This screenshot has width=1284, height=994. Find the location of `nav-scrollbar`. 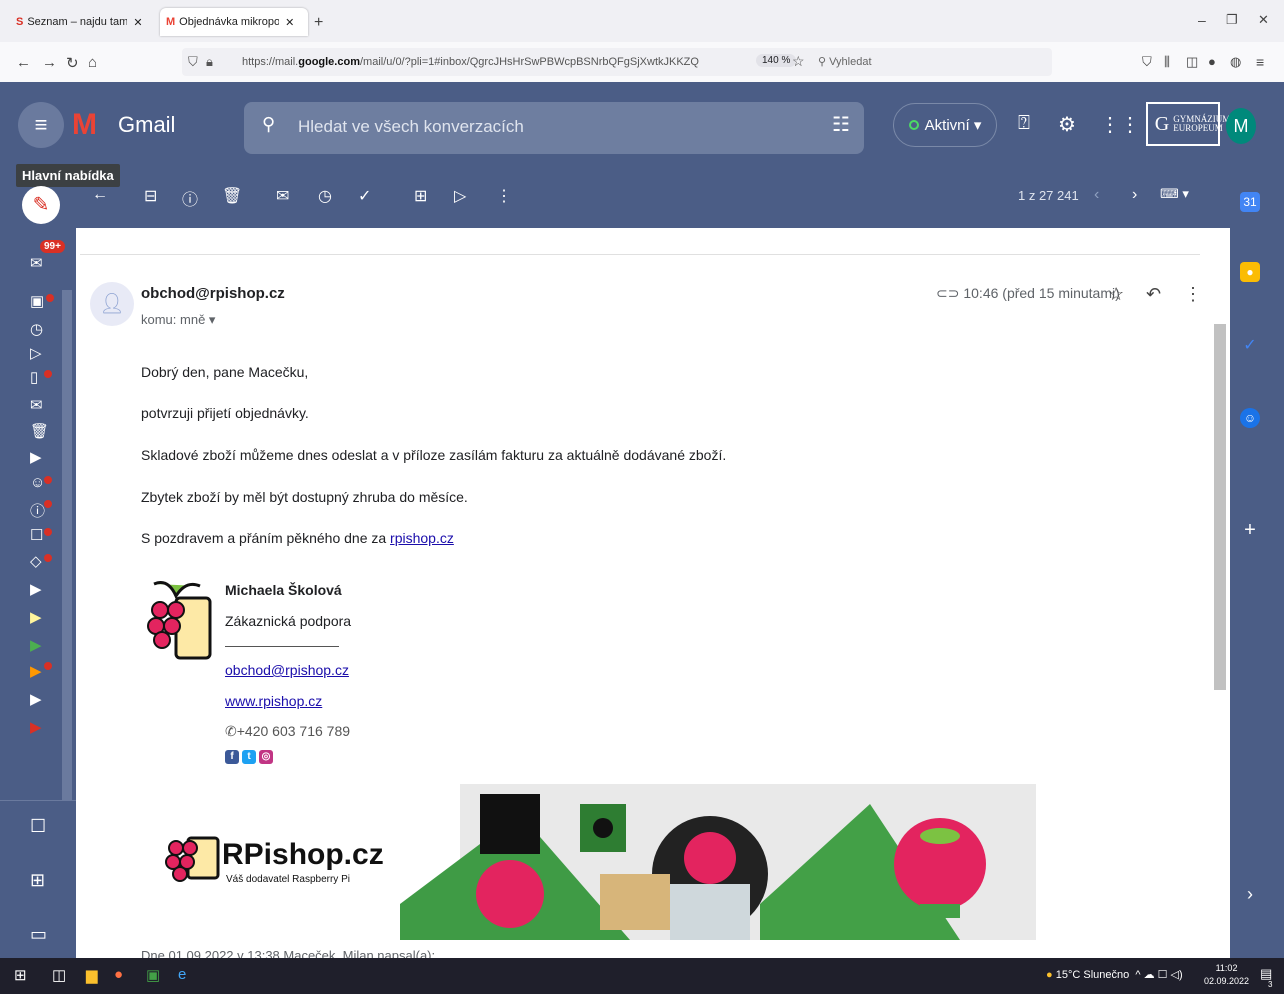

nav-scrollbar is located at coordinates (67, 545).